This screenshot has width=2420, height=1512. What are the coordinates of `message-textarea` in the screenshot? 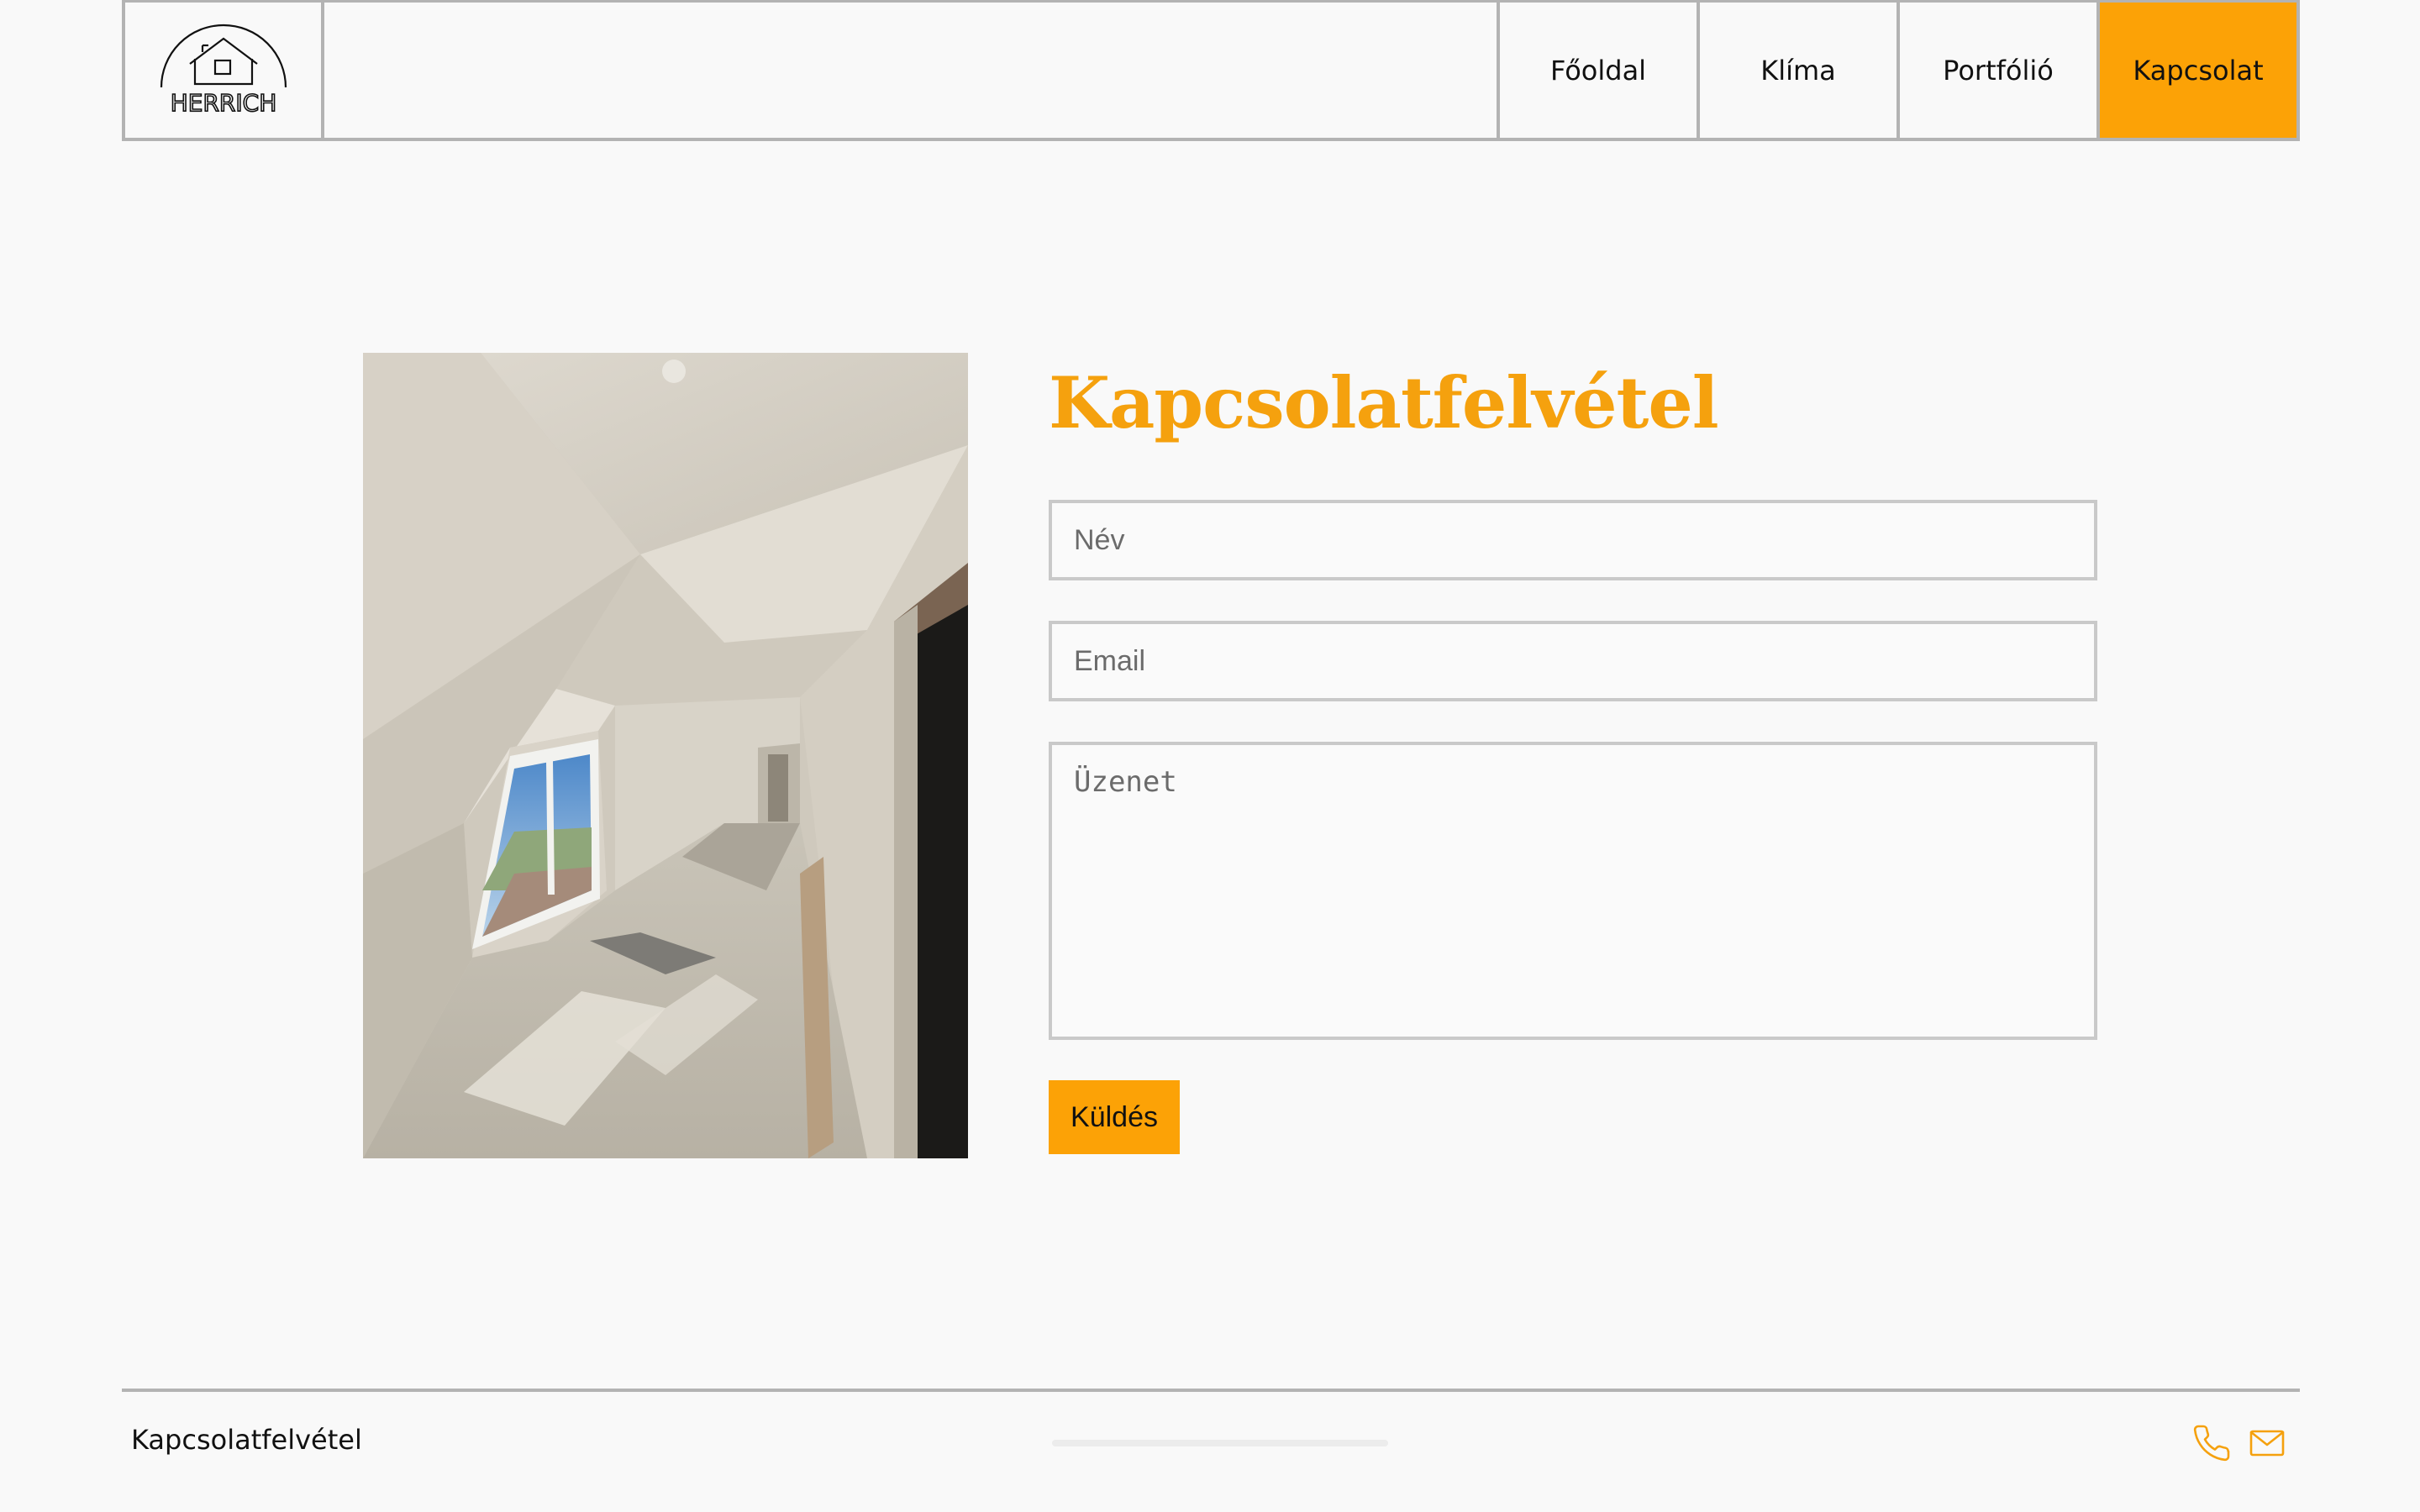 It's located at (1573, 891).